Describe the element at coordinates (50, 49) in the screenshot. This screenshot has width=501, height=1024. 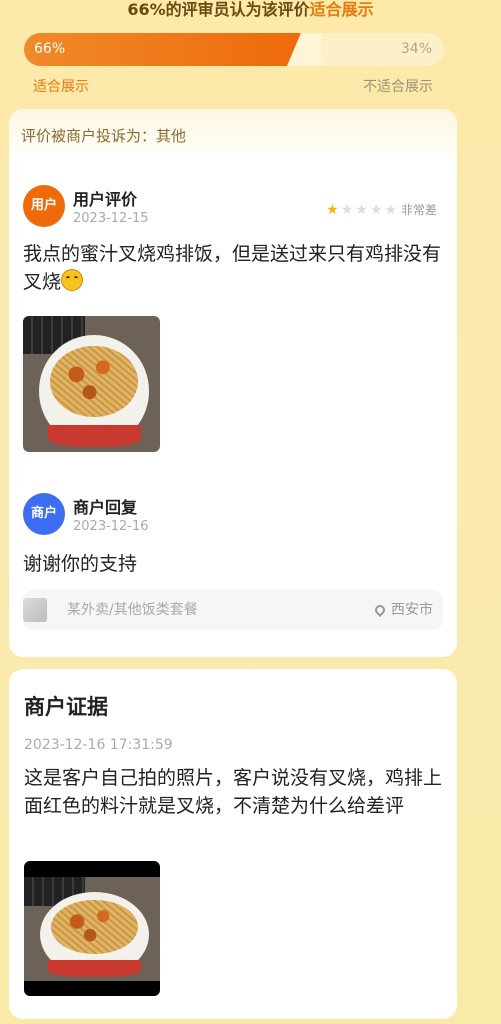
I see `vote-pct-suitable: 66%` at that location.